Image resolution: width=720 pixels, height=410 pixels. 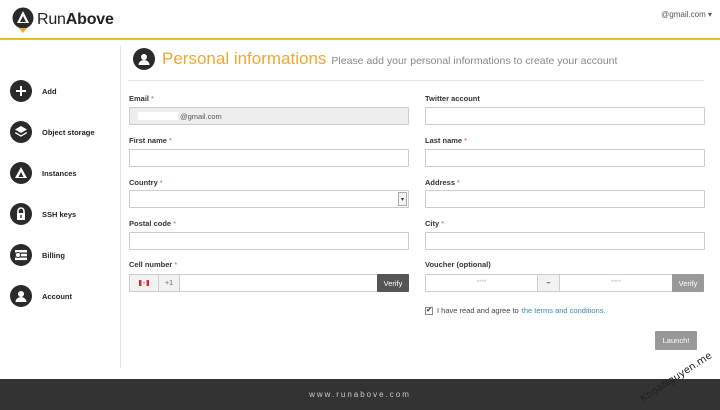 I want to click on logo-text: RunAbove, so click(x=75, y=20).